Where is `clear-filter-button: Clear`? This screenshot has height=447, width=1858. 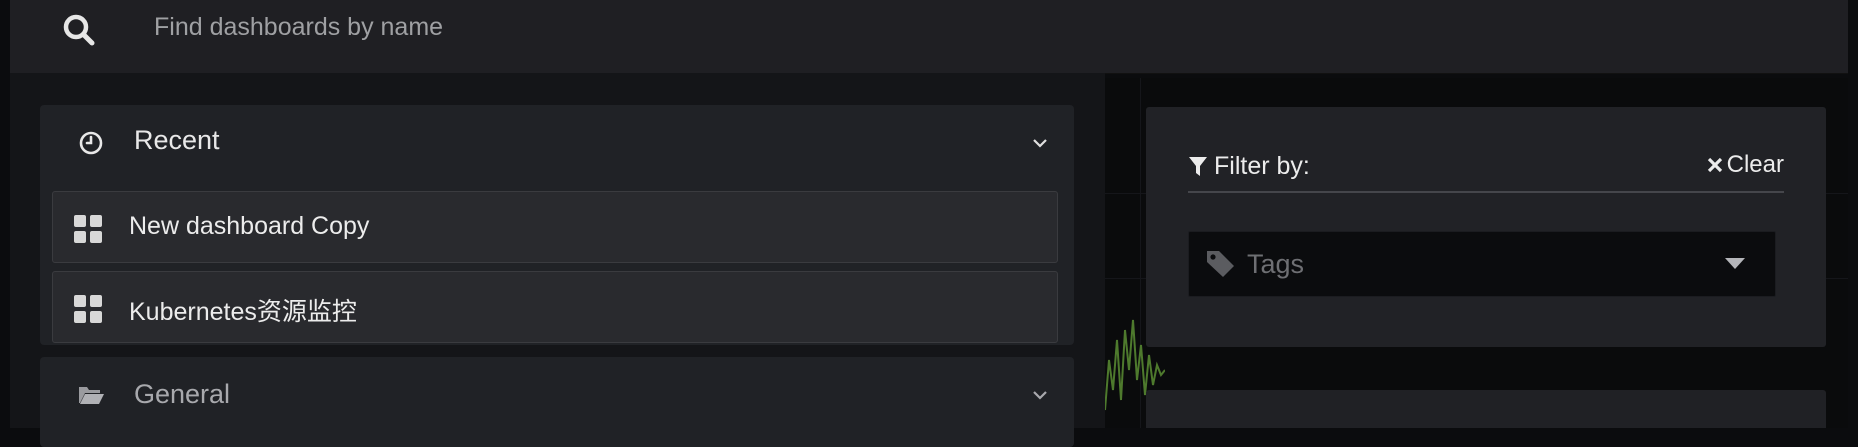
clear-filter-button: Clear is located at coordinates (1745, 166).